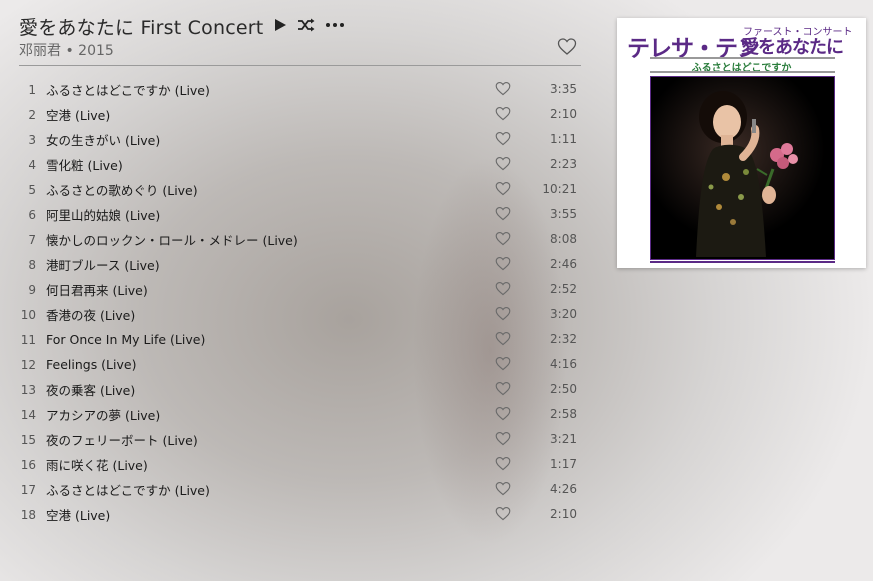 Image resolution: width=873 pixels, height=581 pixels. I want to click on track-row: 9 何日君再来 (Live) 2:52, so click(300, 289).